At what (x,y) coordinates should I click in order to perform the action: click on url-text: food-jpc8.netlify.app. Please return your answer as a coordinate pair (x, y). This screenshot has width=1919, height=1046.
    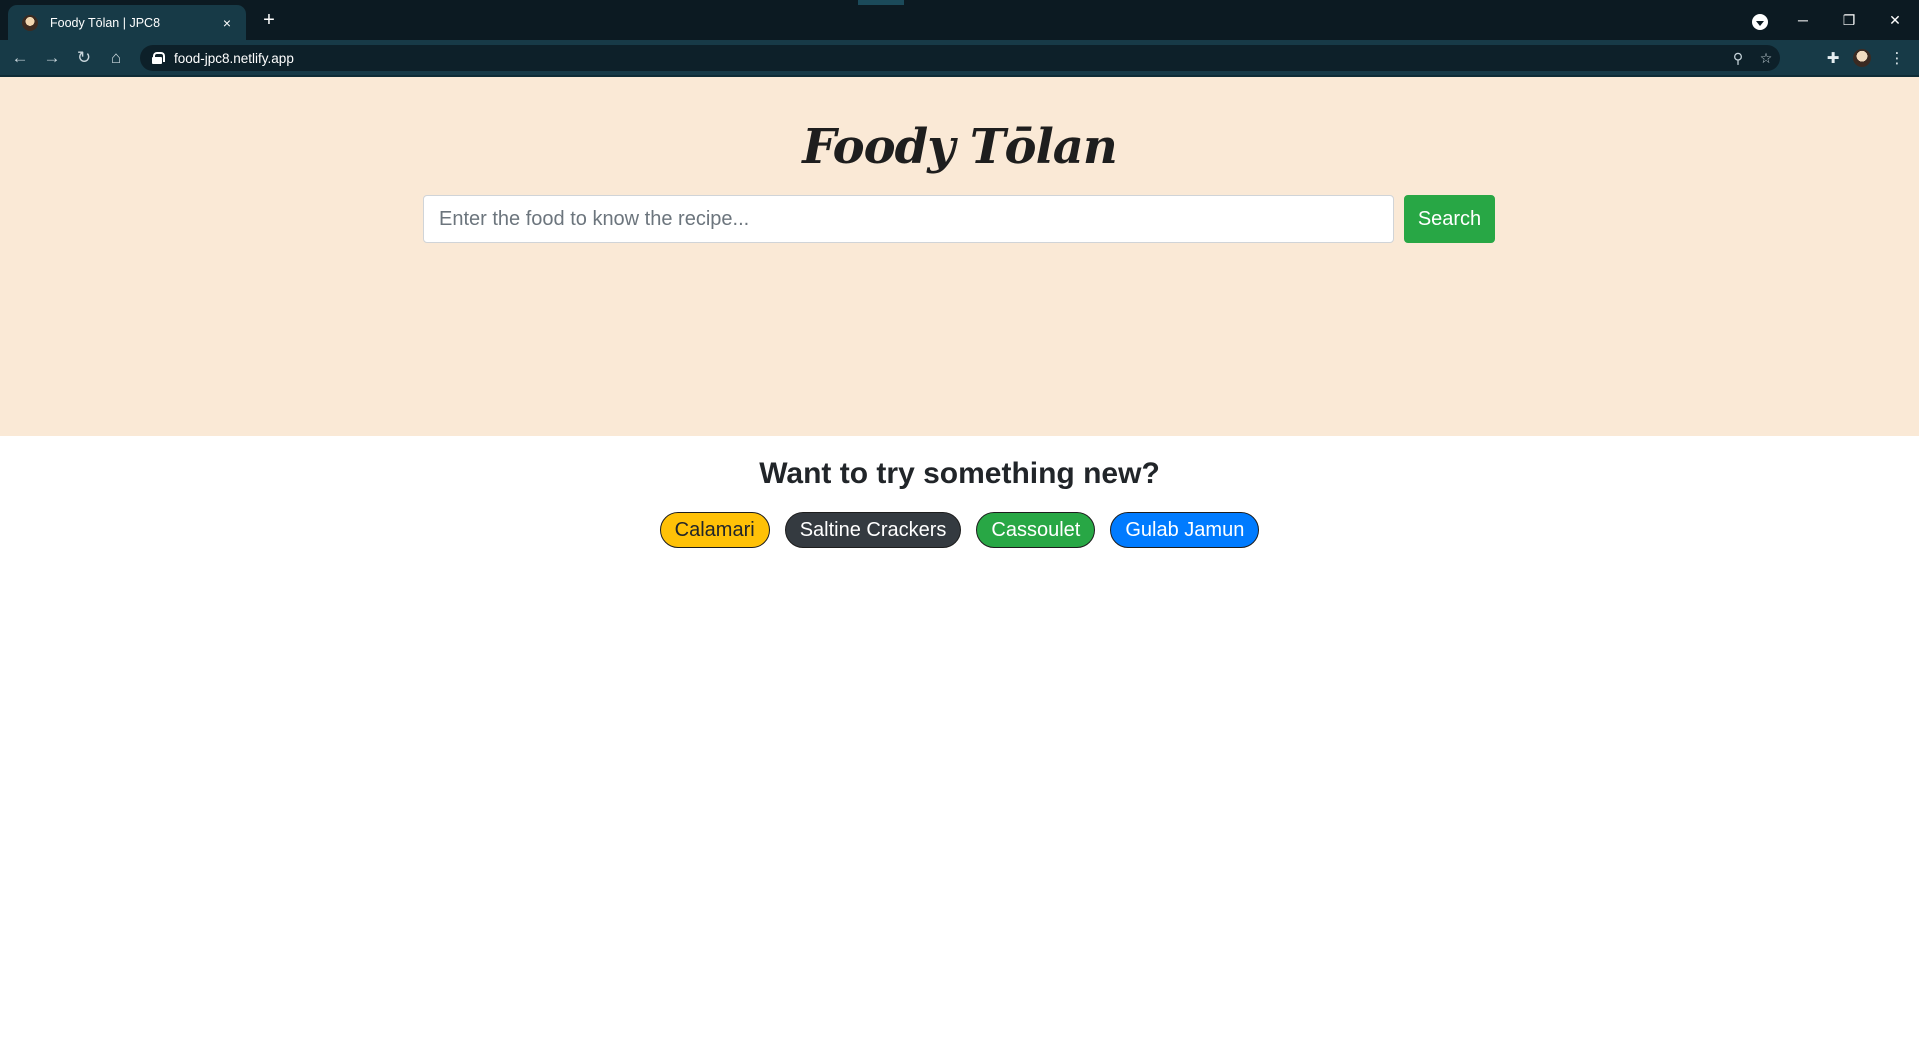
    Looking at the image, I should click on (949, 58).